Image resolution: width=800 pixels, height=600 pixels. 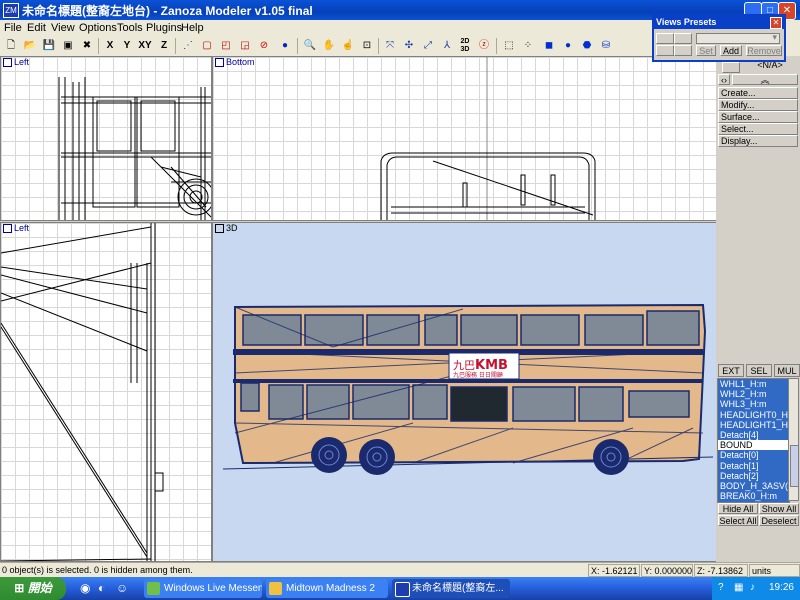 I want to click on mode-2d3d-button: 2D 3D, so click(x=465, y=46).